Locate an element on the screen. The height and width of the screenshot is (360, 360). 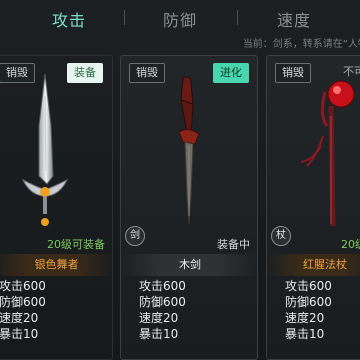
staff-type-icon: 杖 is located at coordinates (281, 236).